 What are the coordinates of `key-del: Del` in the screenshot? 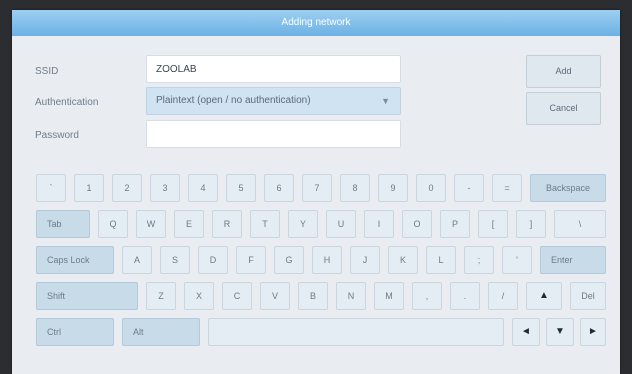 It's located at (588, 296).